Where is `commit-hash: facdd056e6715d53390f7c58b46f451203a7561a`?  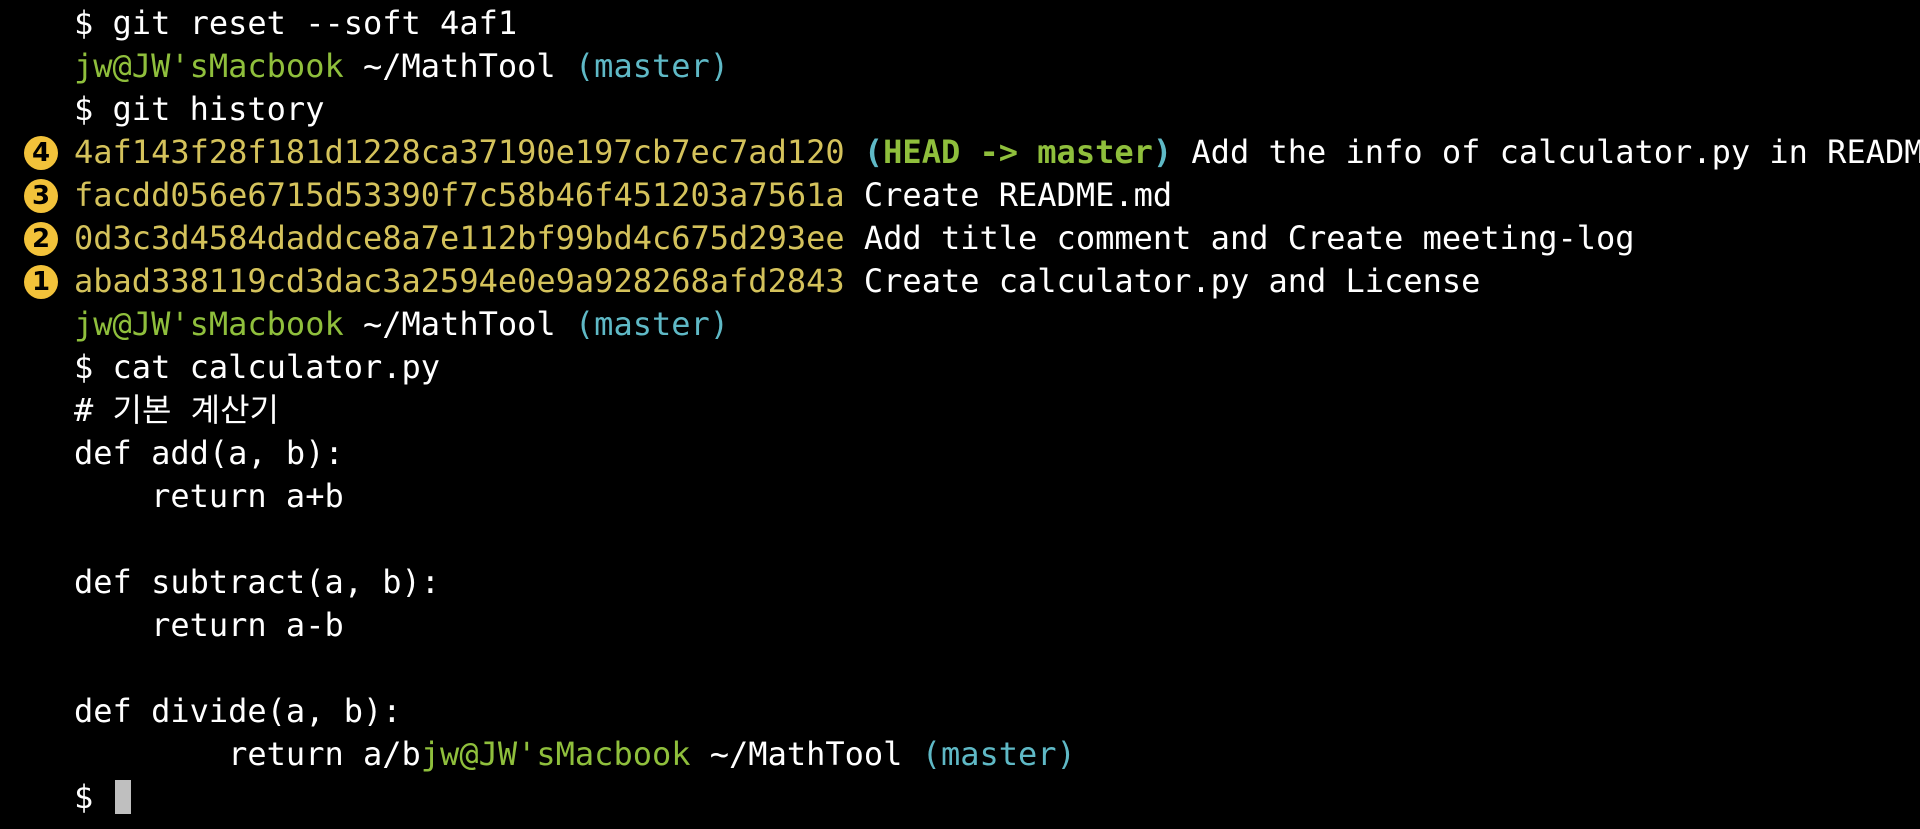
commit-hash: facdd056e6715d53390f7c58b46f451203a7561a is located at coordinates (459, 195).